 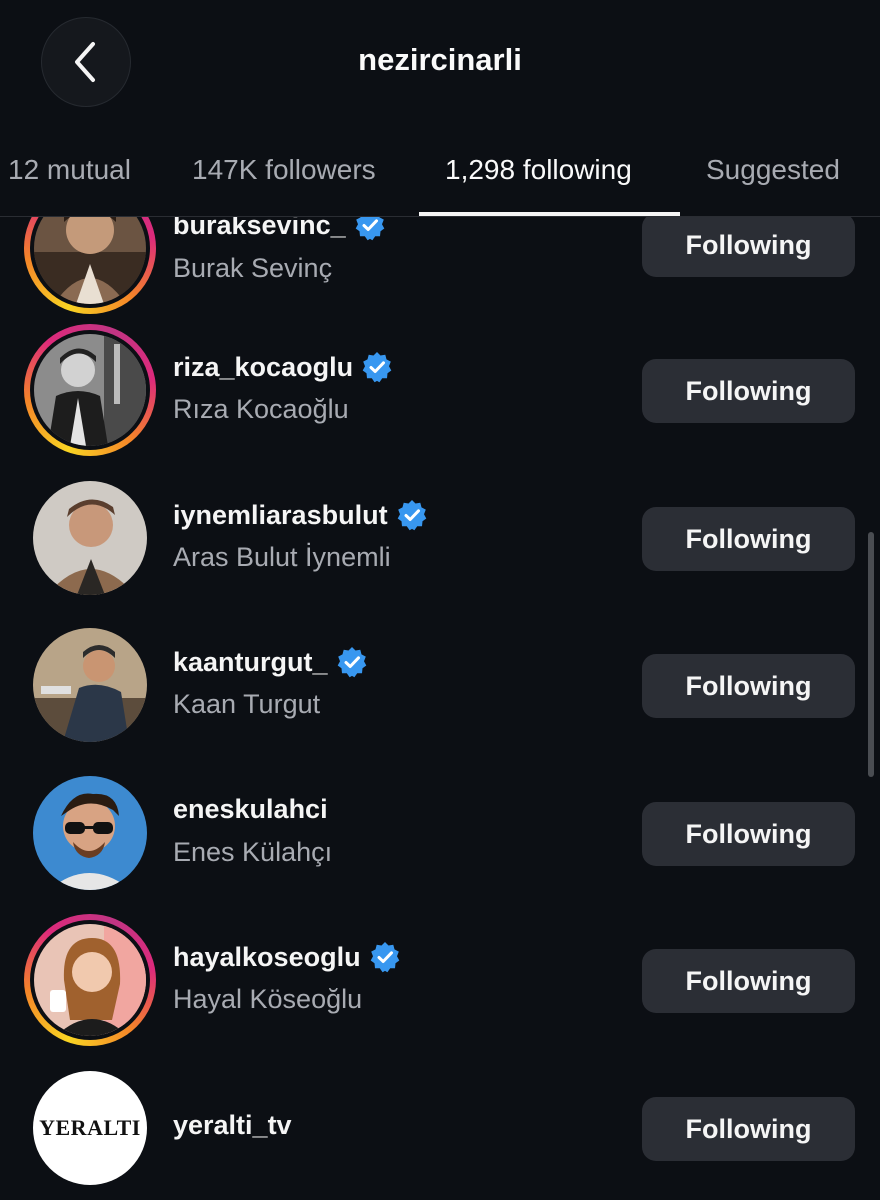 What do you see at coordinates (440, 1131) in the screenshot?
I see `list-item: YERALTI yeralti_tv Following` at bounding box center [440, 1131].